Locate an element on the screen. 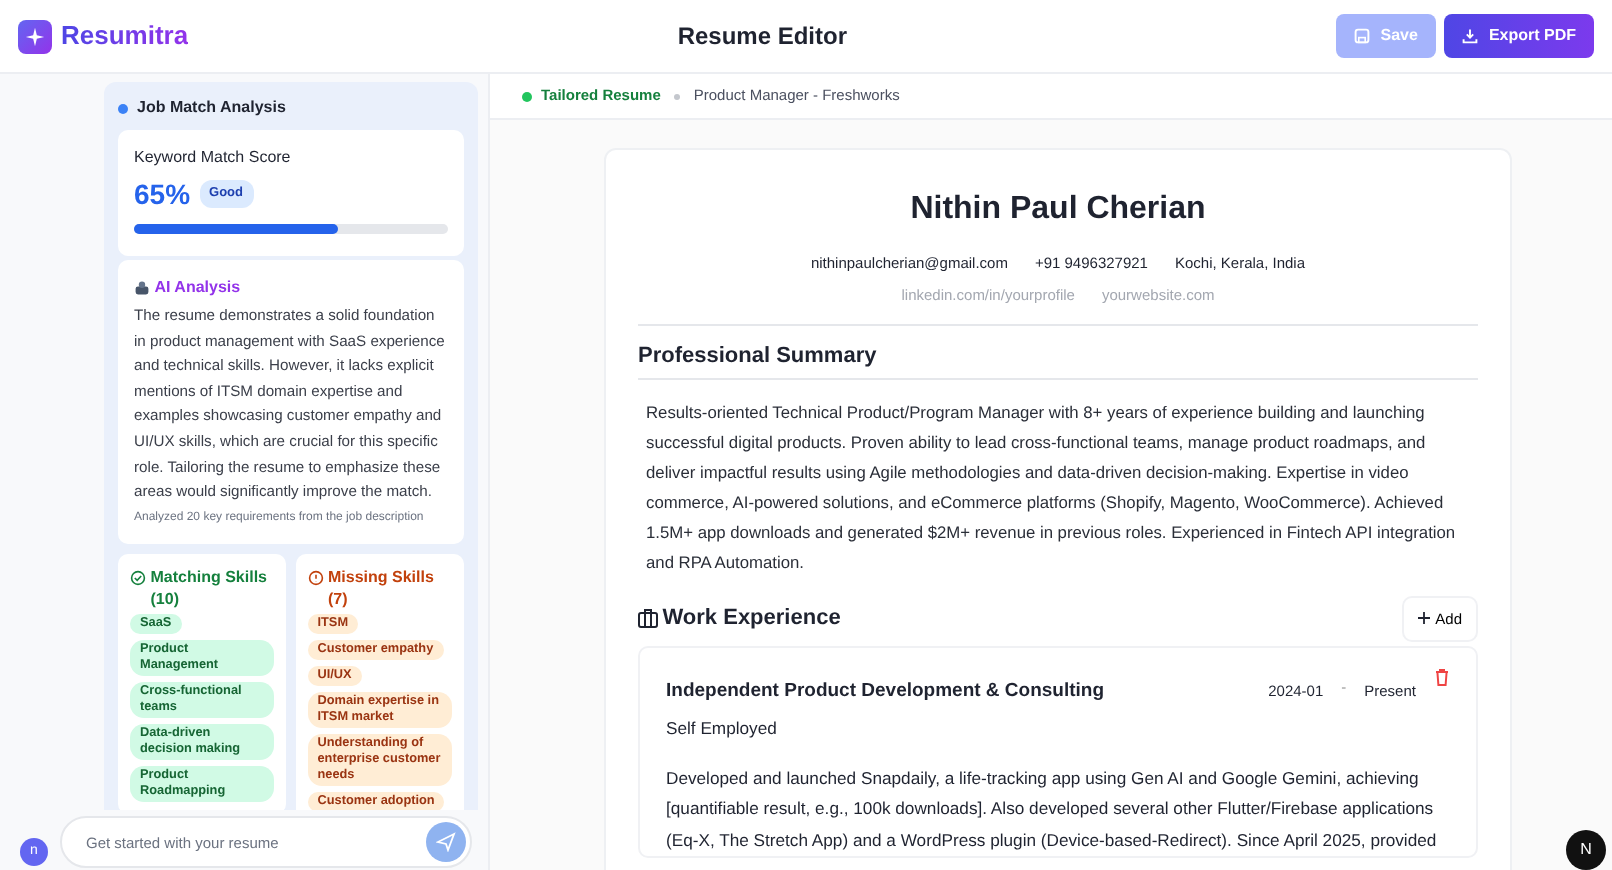  status-dot-icon is located at coordinates (527, 96).